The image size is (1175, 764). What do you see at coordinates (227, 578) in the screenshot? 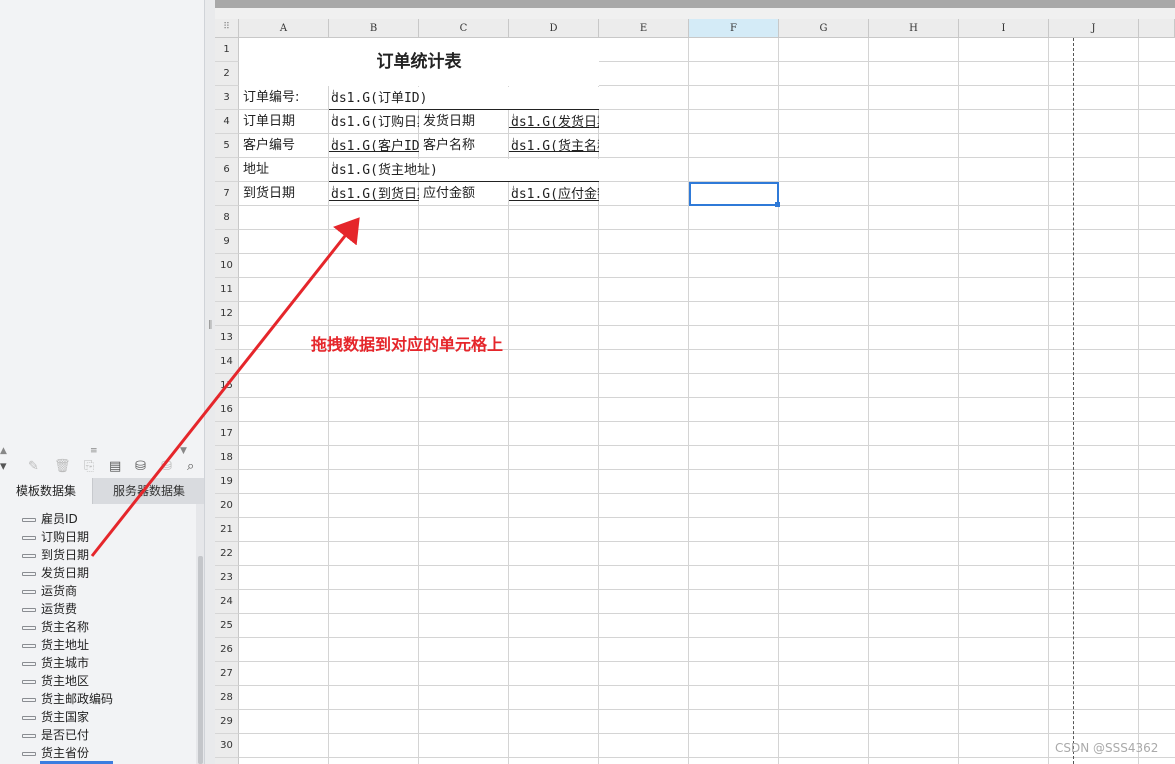
I see `row-header-23: 23` at bounding box center [227, 578].